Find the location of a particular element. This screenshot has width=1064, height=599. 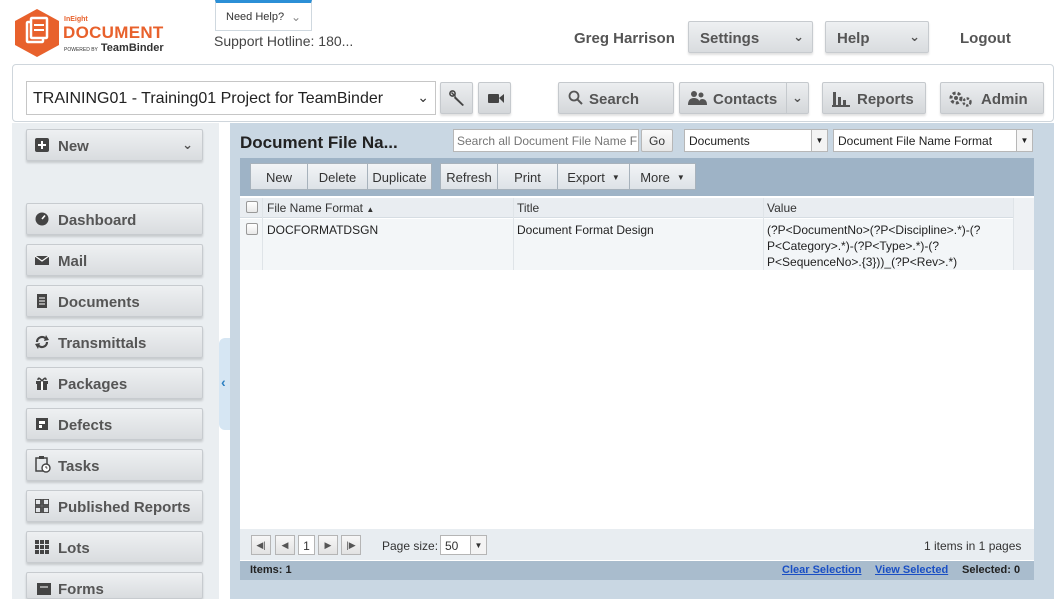

column-header-title: Title is located at coordinates (528, 208).